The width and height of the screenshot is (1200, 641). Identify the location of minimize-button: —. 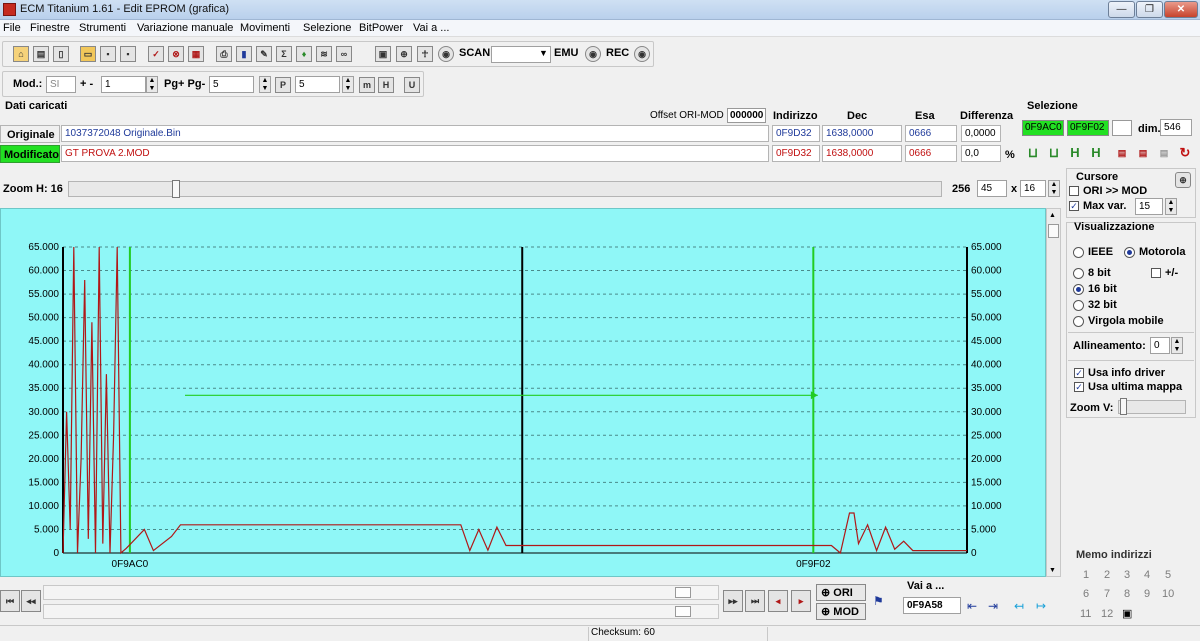
(1121, 9).